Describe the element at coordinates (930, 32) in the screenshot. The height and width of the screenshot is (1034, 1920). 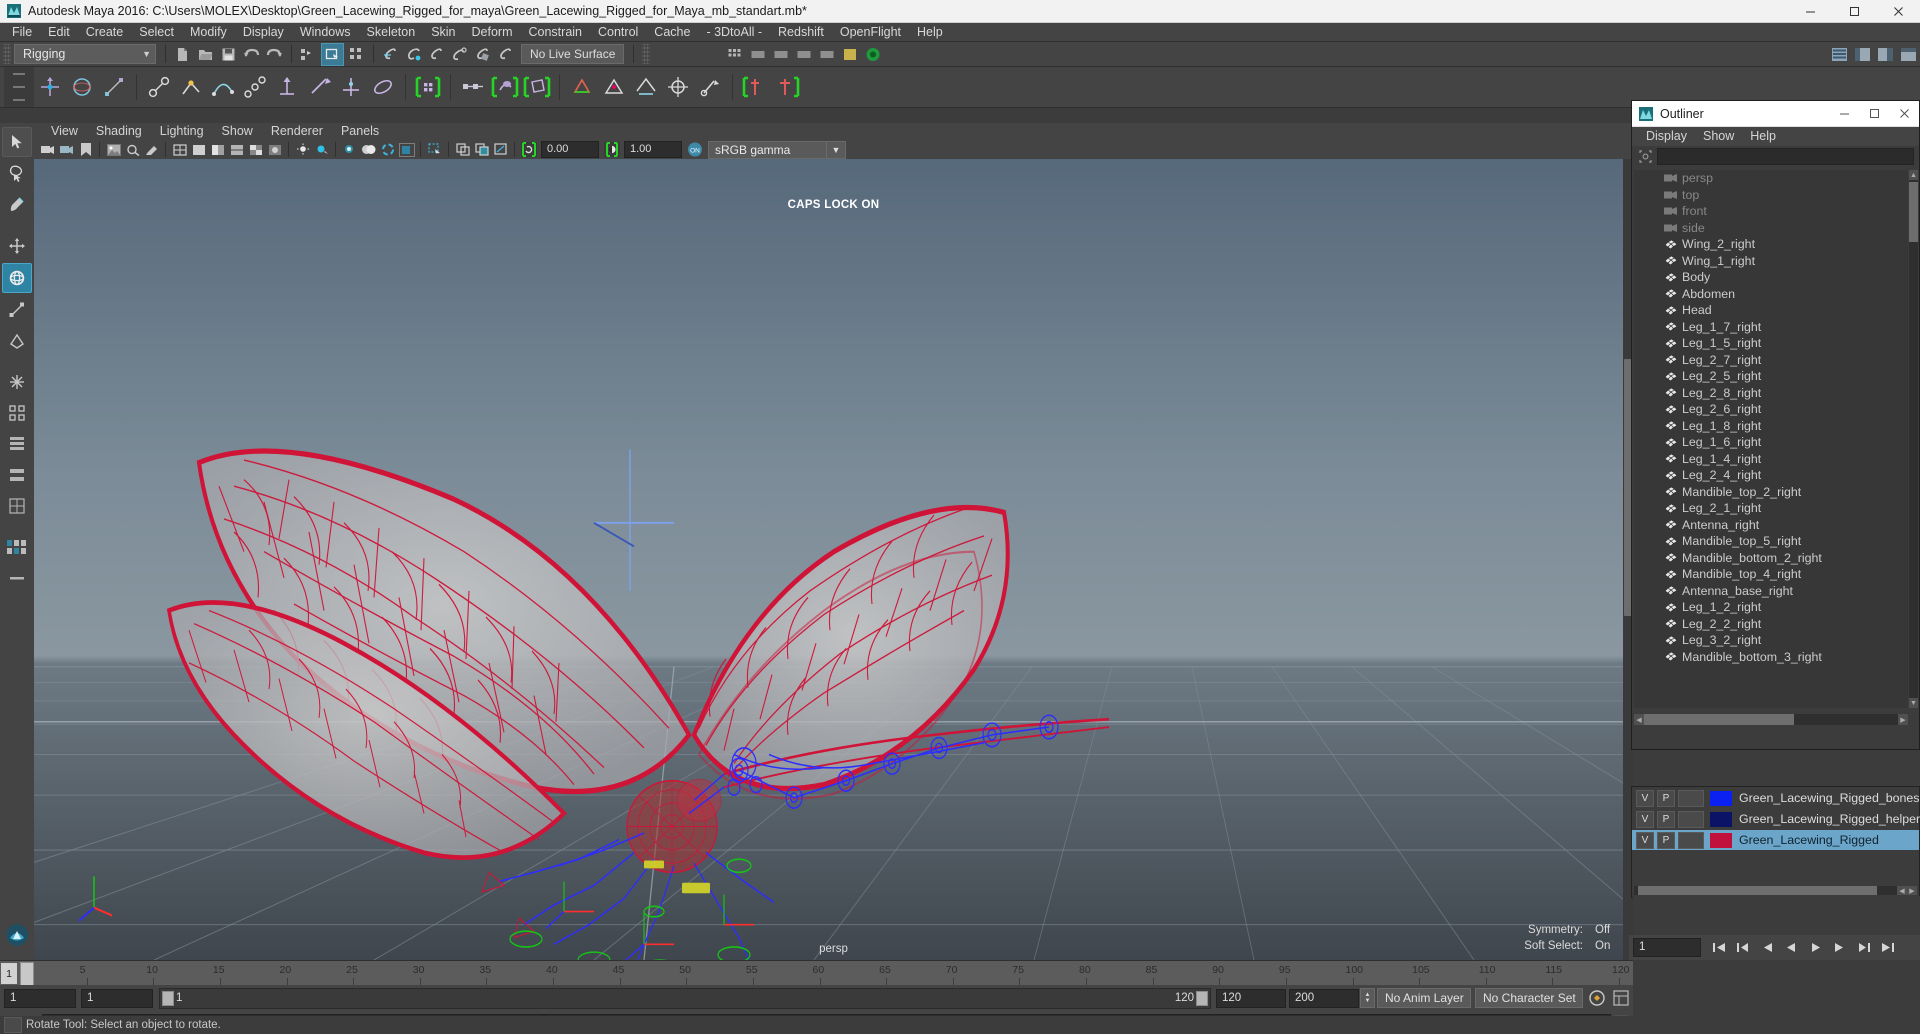
I see `menu-help: Help` at that location.